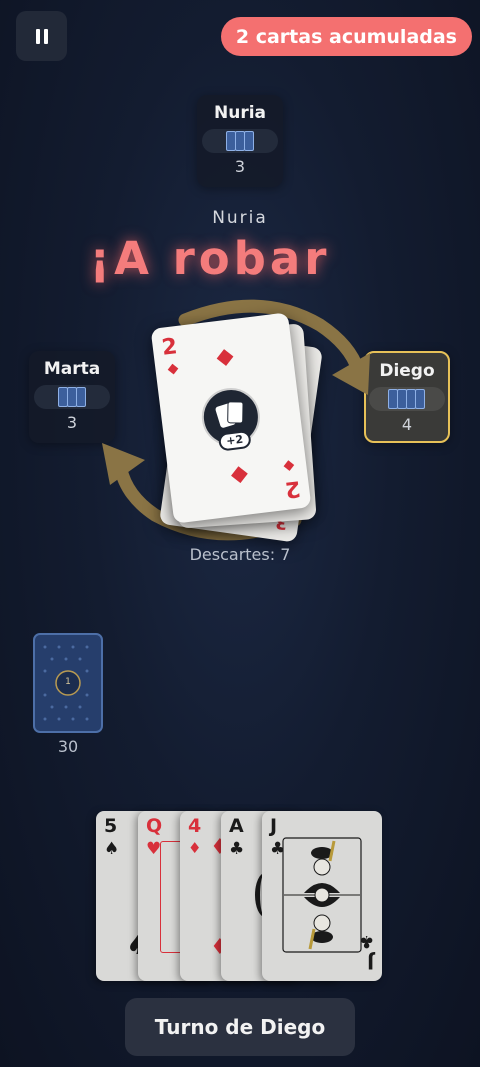 Image resolution: width=480 pixels, height=1067 pixels. What do you see at coordinates (111, 826) in the screenshot?
I see `card-rank: 5` at bounding box center [111, 826].